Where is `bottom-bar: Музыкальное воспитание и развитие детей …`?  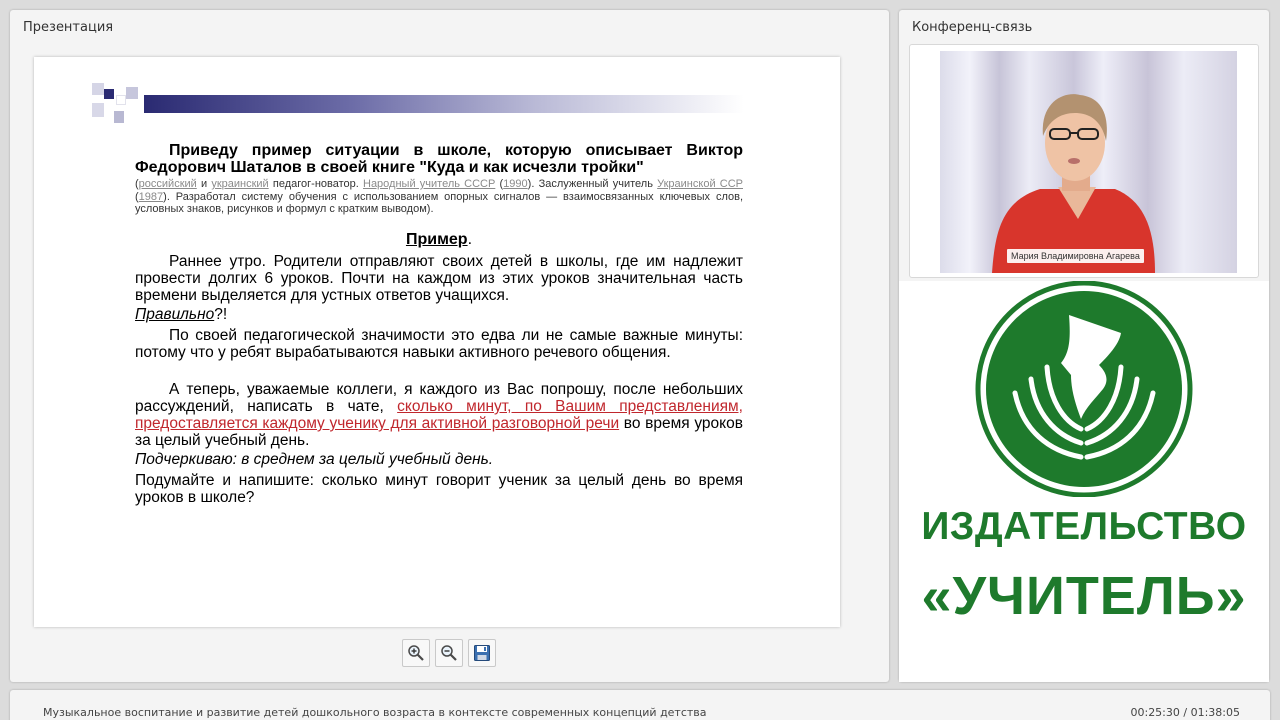 bottom-bar: Музыкальное воспитание и развитие детей … is located at coordinates (640, 705).